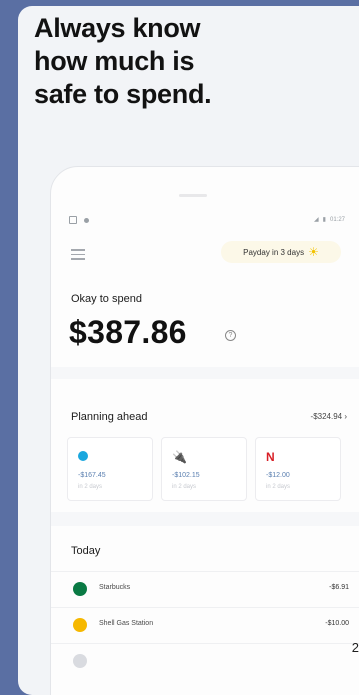 Image resolution: width=359 pixels, height=695 pixels. Describe the element at coordinates (106, 299) in the screenshot. I see `okay-to-spend-label: Okay to spend` at that location.